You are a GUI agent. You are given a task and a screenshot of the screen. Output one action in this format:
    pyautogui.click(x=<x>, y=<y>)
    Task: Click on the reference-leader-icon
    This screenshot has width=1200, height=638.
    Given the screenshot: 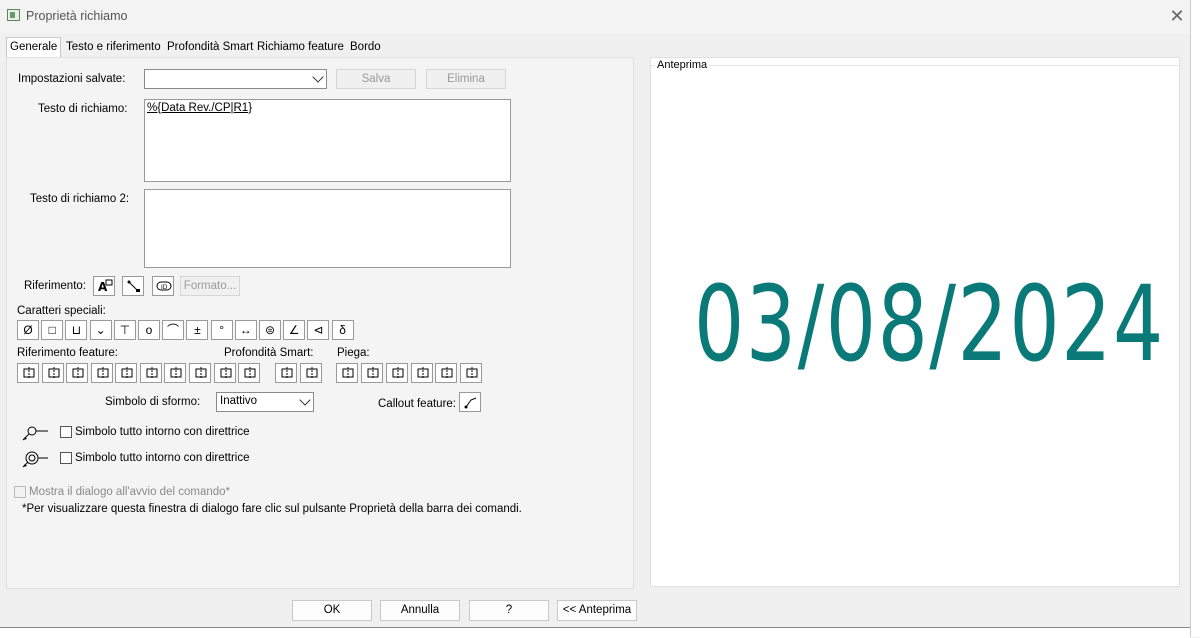 What is the action you would take?
    pyautogui.click(x=133, y=286)
    